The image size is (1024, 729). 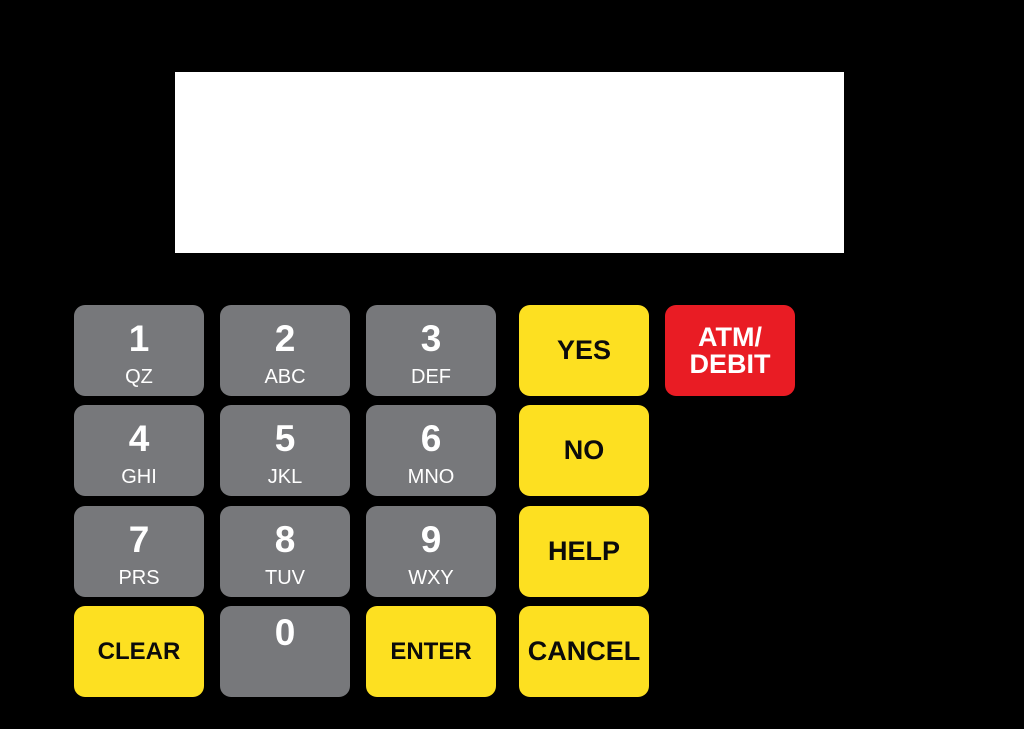 What do you see at coordinates (285, 539) in the screenshot?
I see `key-digit: 8` at bounding box center [285, 539].